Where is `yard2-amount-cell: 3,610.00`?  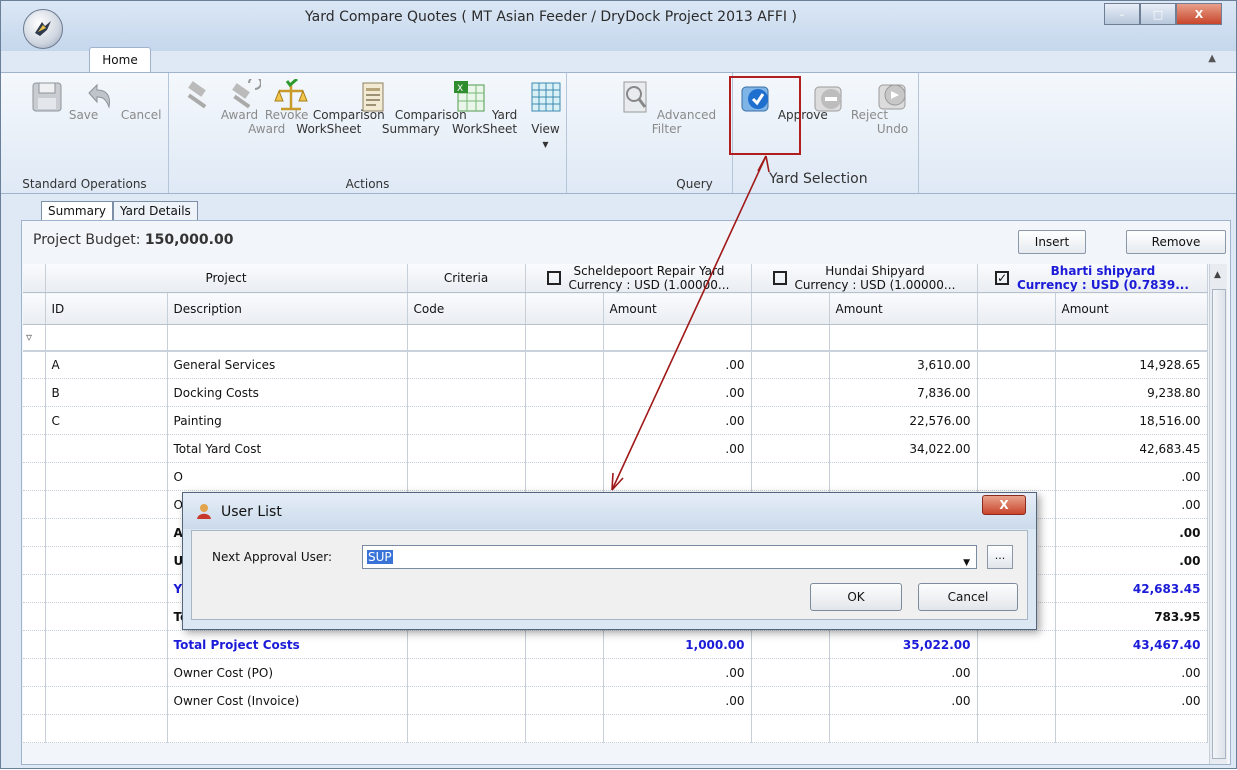 yard2-amount-cell: 3,610.00 is located at coordinates (903, 364).